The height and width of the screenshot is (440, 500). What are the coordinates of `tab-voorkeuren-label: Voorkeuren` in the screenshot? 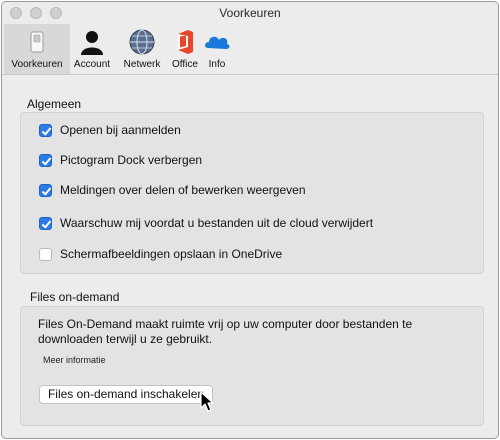 It's located at (37, 64).